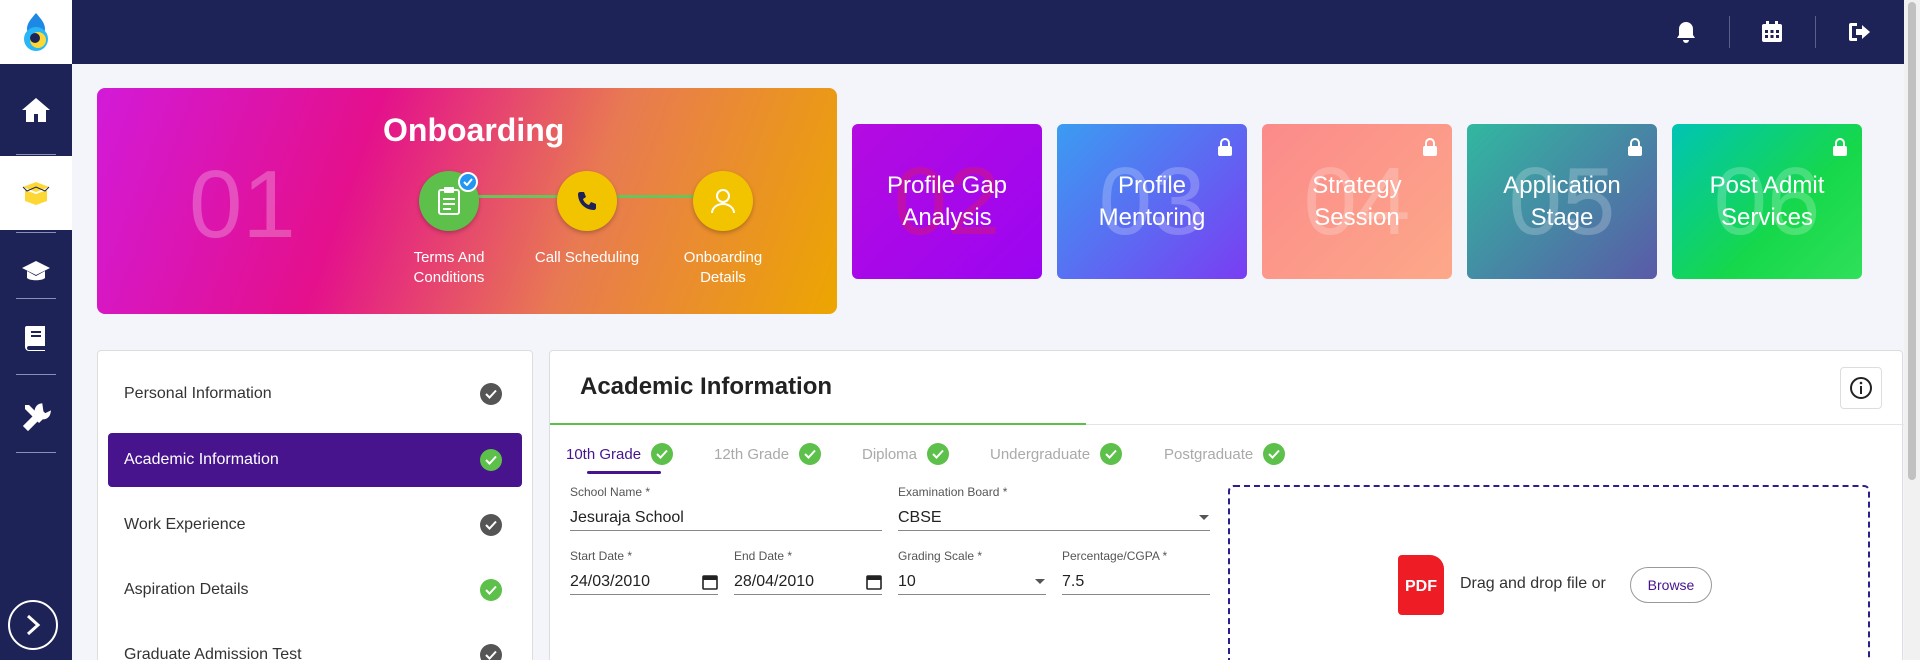 The height and width of the screenshot is (660, 1920). What do you see at coordinates (449, 267) in the screenshot?
I see `step-label: Terms And Conditions` at bounding box center [449, 267].